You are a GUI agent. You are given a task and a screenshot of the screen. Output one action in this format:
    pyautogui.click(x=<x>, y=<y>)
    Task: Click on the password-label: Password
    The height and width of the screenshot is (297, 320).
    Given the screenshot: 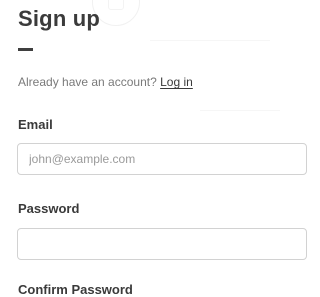 What is the action you would take?
    pyautogui.click(x=49, y=208)
    